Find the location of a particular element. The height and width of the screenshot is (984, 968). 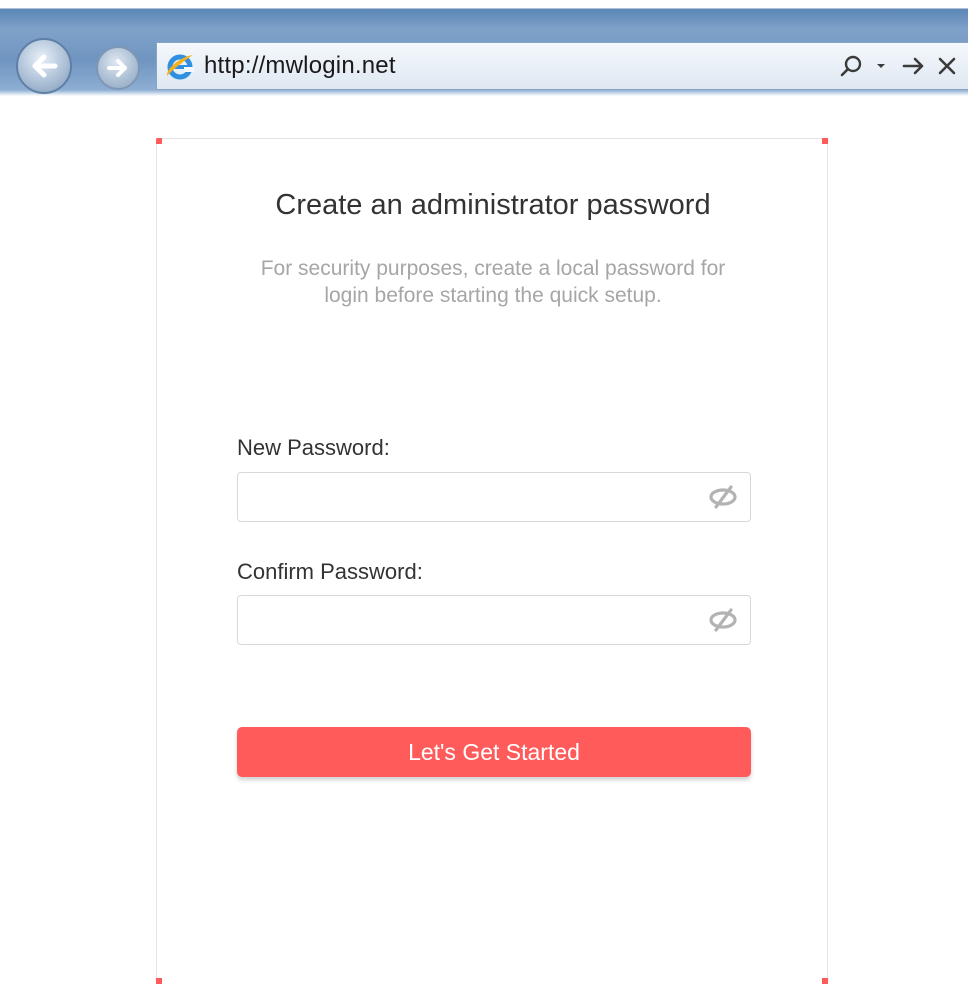

url-text: http://mwlogin.net is located at coordinates (300, 66).